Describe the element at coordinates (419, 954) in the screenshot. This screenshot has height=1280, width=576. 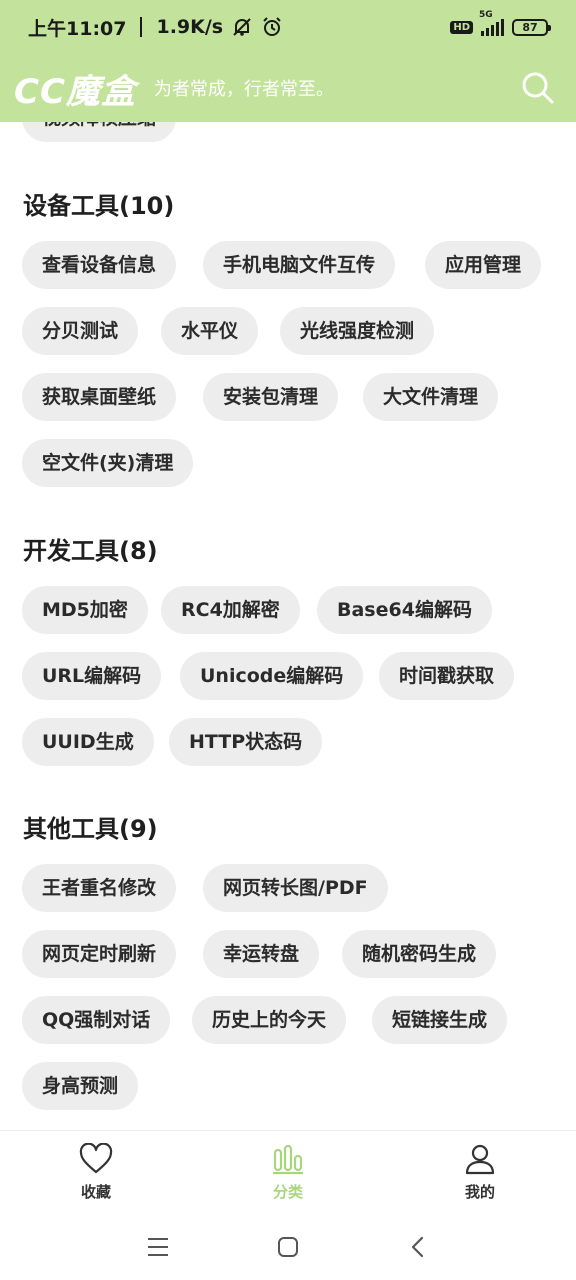
I see `tool-chip: 随机密码生成` at that location.